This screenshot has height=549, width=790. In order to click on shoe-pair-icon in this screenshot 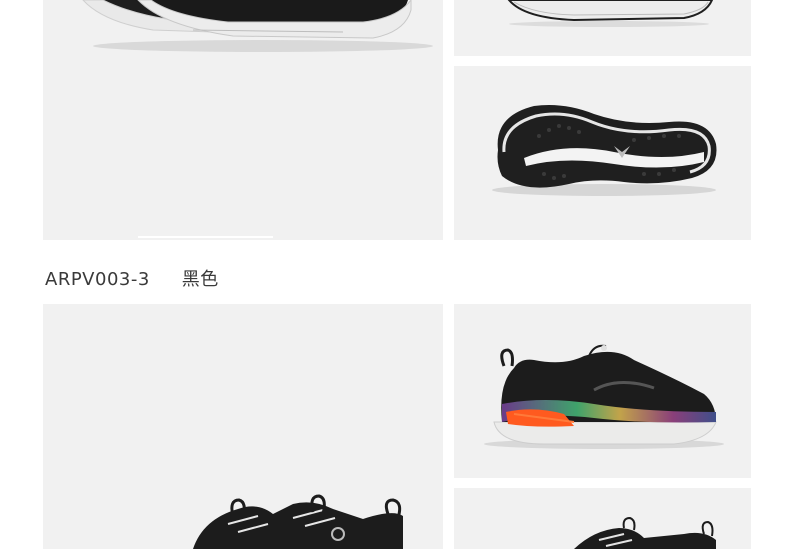, I will do `click(298, 521)`.